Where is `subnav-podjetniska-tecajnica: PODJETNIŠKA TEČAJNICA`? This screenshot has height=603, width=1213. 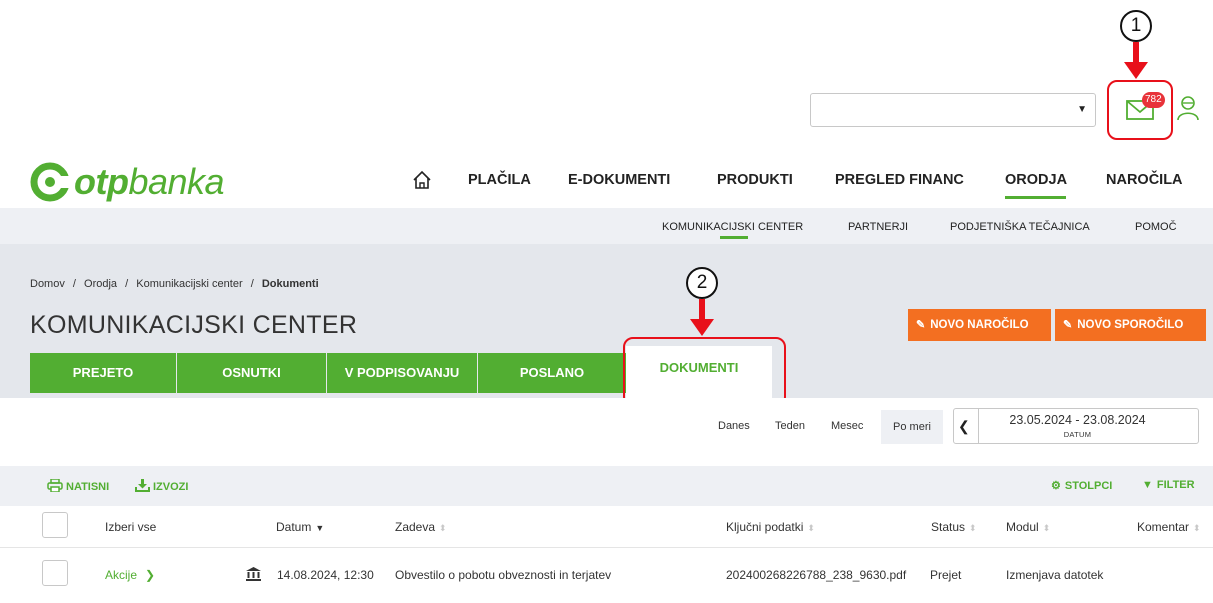 subnav-podjetniska-tecajnica: PODJETNIŠKA TEČAJNICA is located at coordinates (1020, 227).